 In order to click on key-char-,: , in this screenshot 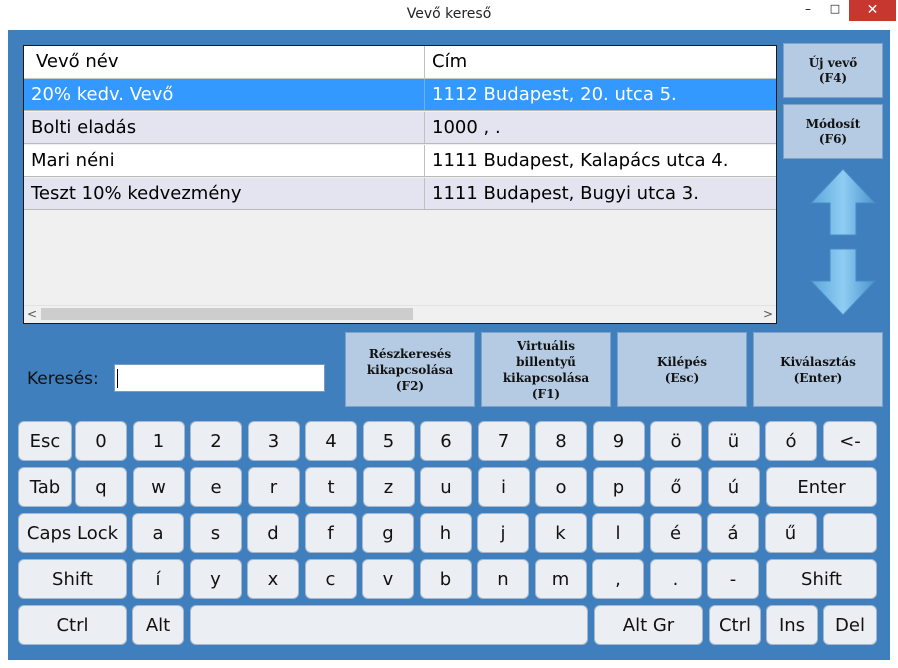, I will do `click(618, 579)`.